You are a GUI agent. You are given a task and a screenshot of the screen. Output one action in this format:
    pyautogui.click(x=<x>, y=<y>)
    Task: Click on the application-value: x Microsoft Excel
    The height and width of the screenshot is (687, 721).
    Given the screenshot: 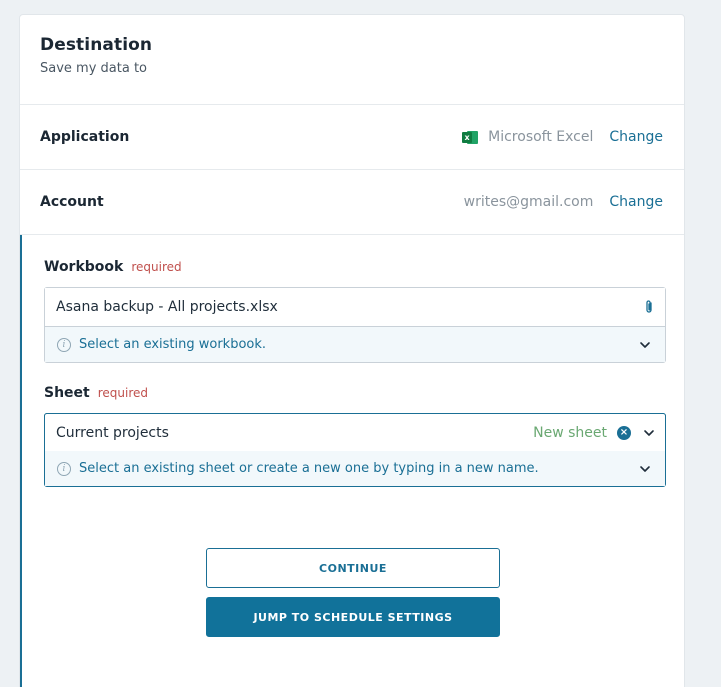 What is the action you would take?
    pyautogui.click(x=527, y=137)
    